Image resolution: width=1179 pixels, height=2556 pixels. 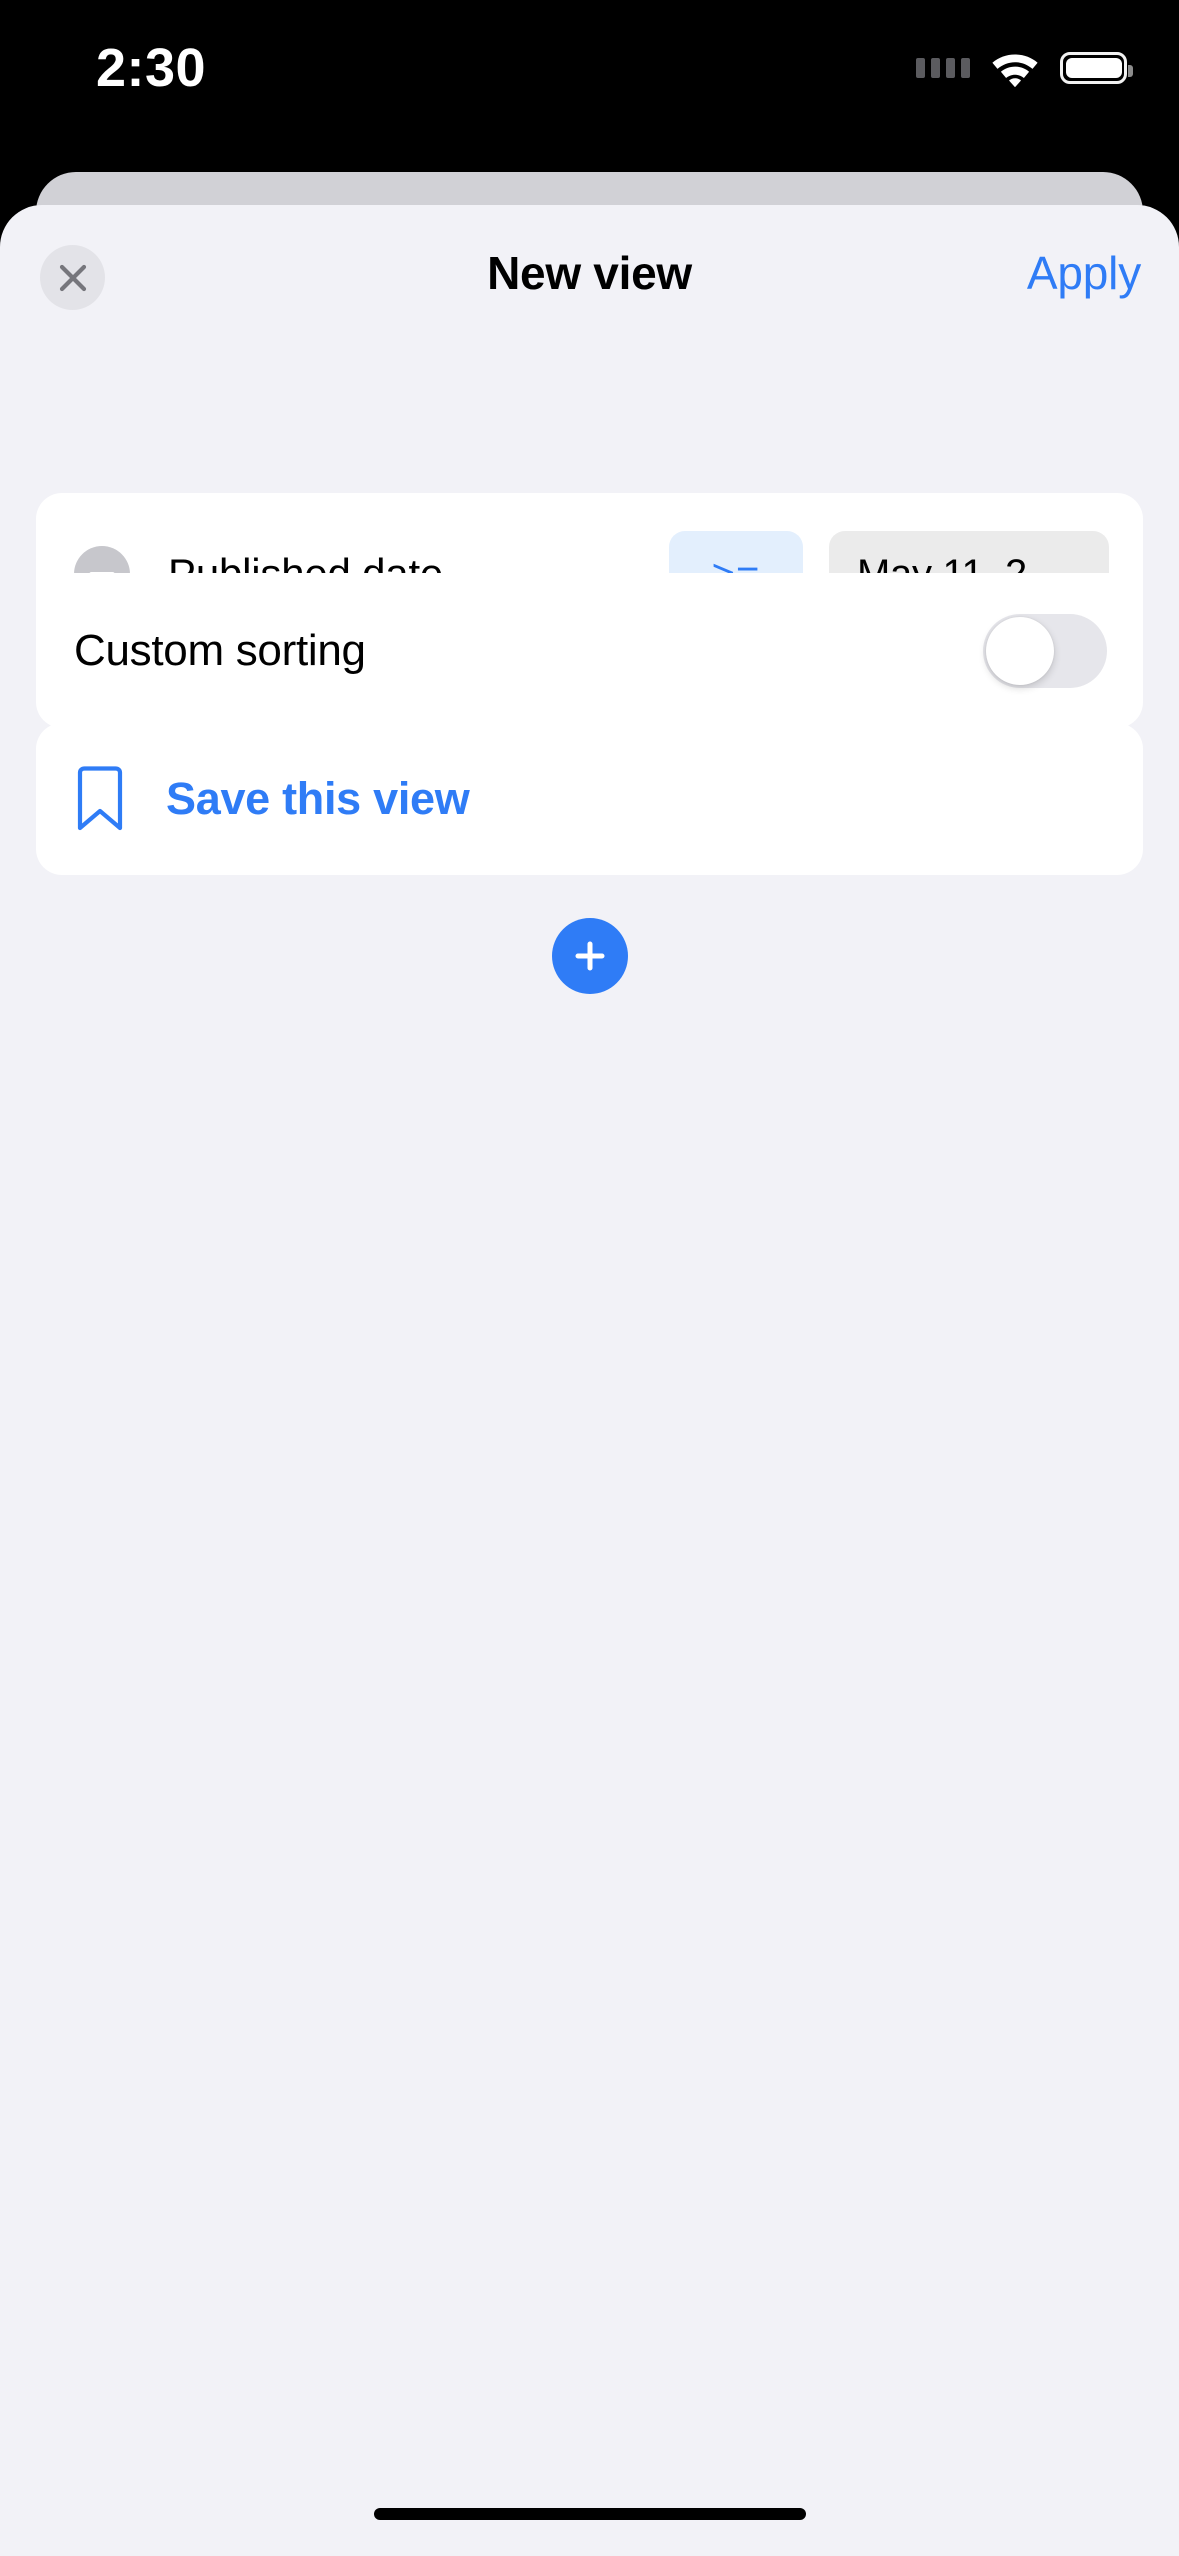 I want to click on status-bar: 2:30, so click(x=589, y=84).